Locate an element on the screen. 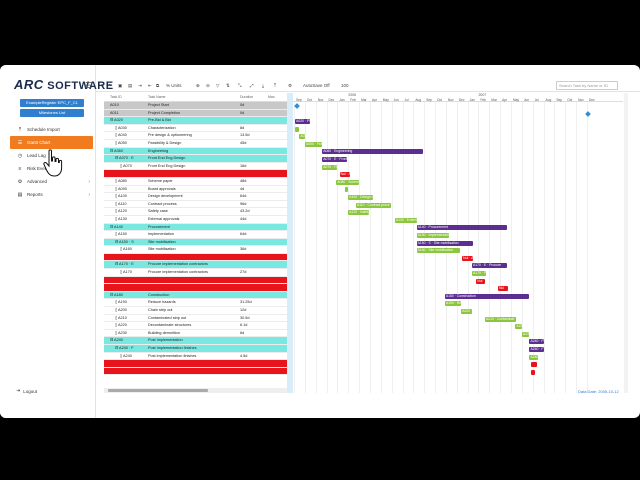  task-name: Procure implementation contractors is located at coordinates (194, 272).